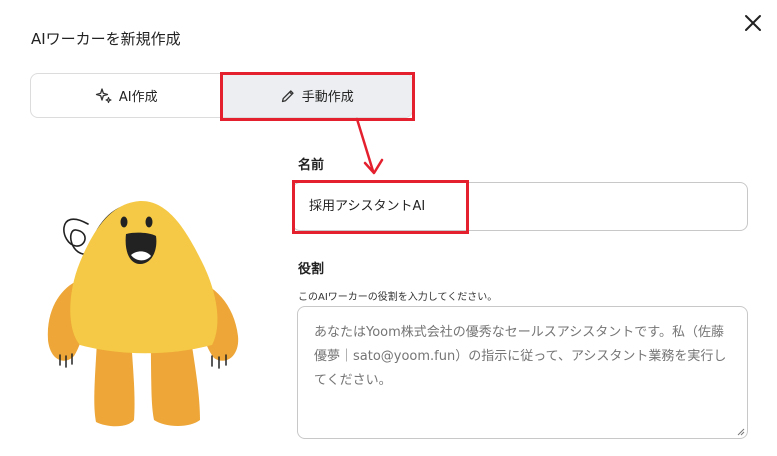 This screenshot has width=777, height=456. I want to click on tab-ai-create-label: AI作成, so click(138, 97).